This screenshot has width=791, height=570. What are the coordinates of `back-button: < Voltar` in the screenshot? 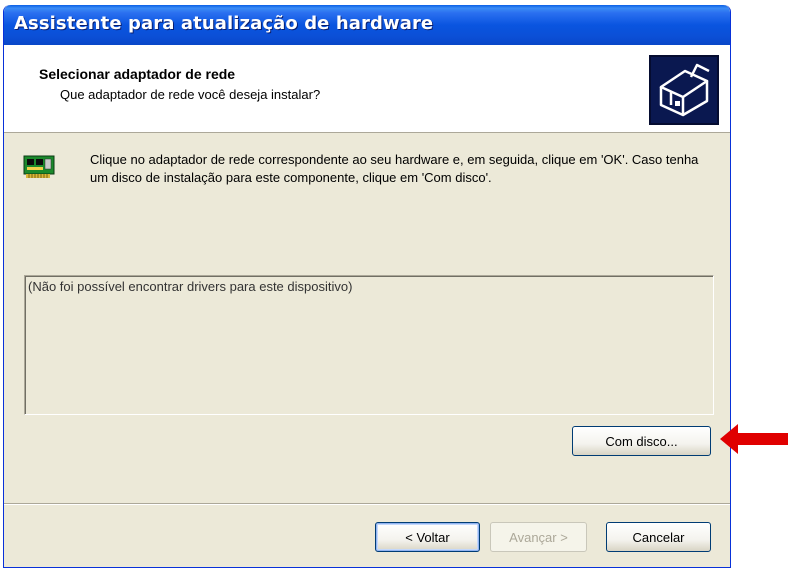 It's located at (427, 537).